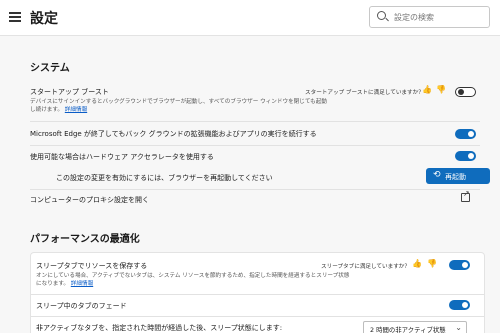  I want to click on proxy-settings-label: コンピューターのプロキシ設定を開く, so click(89, 200).